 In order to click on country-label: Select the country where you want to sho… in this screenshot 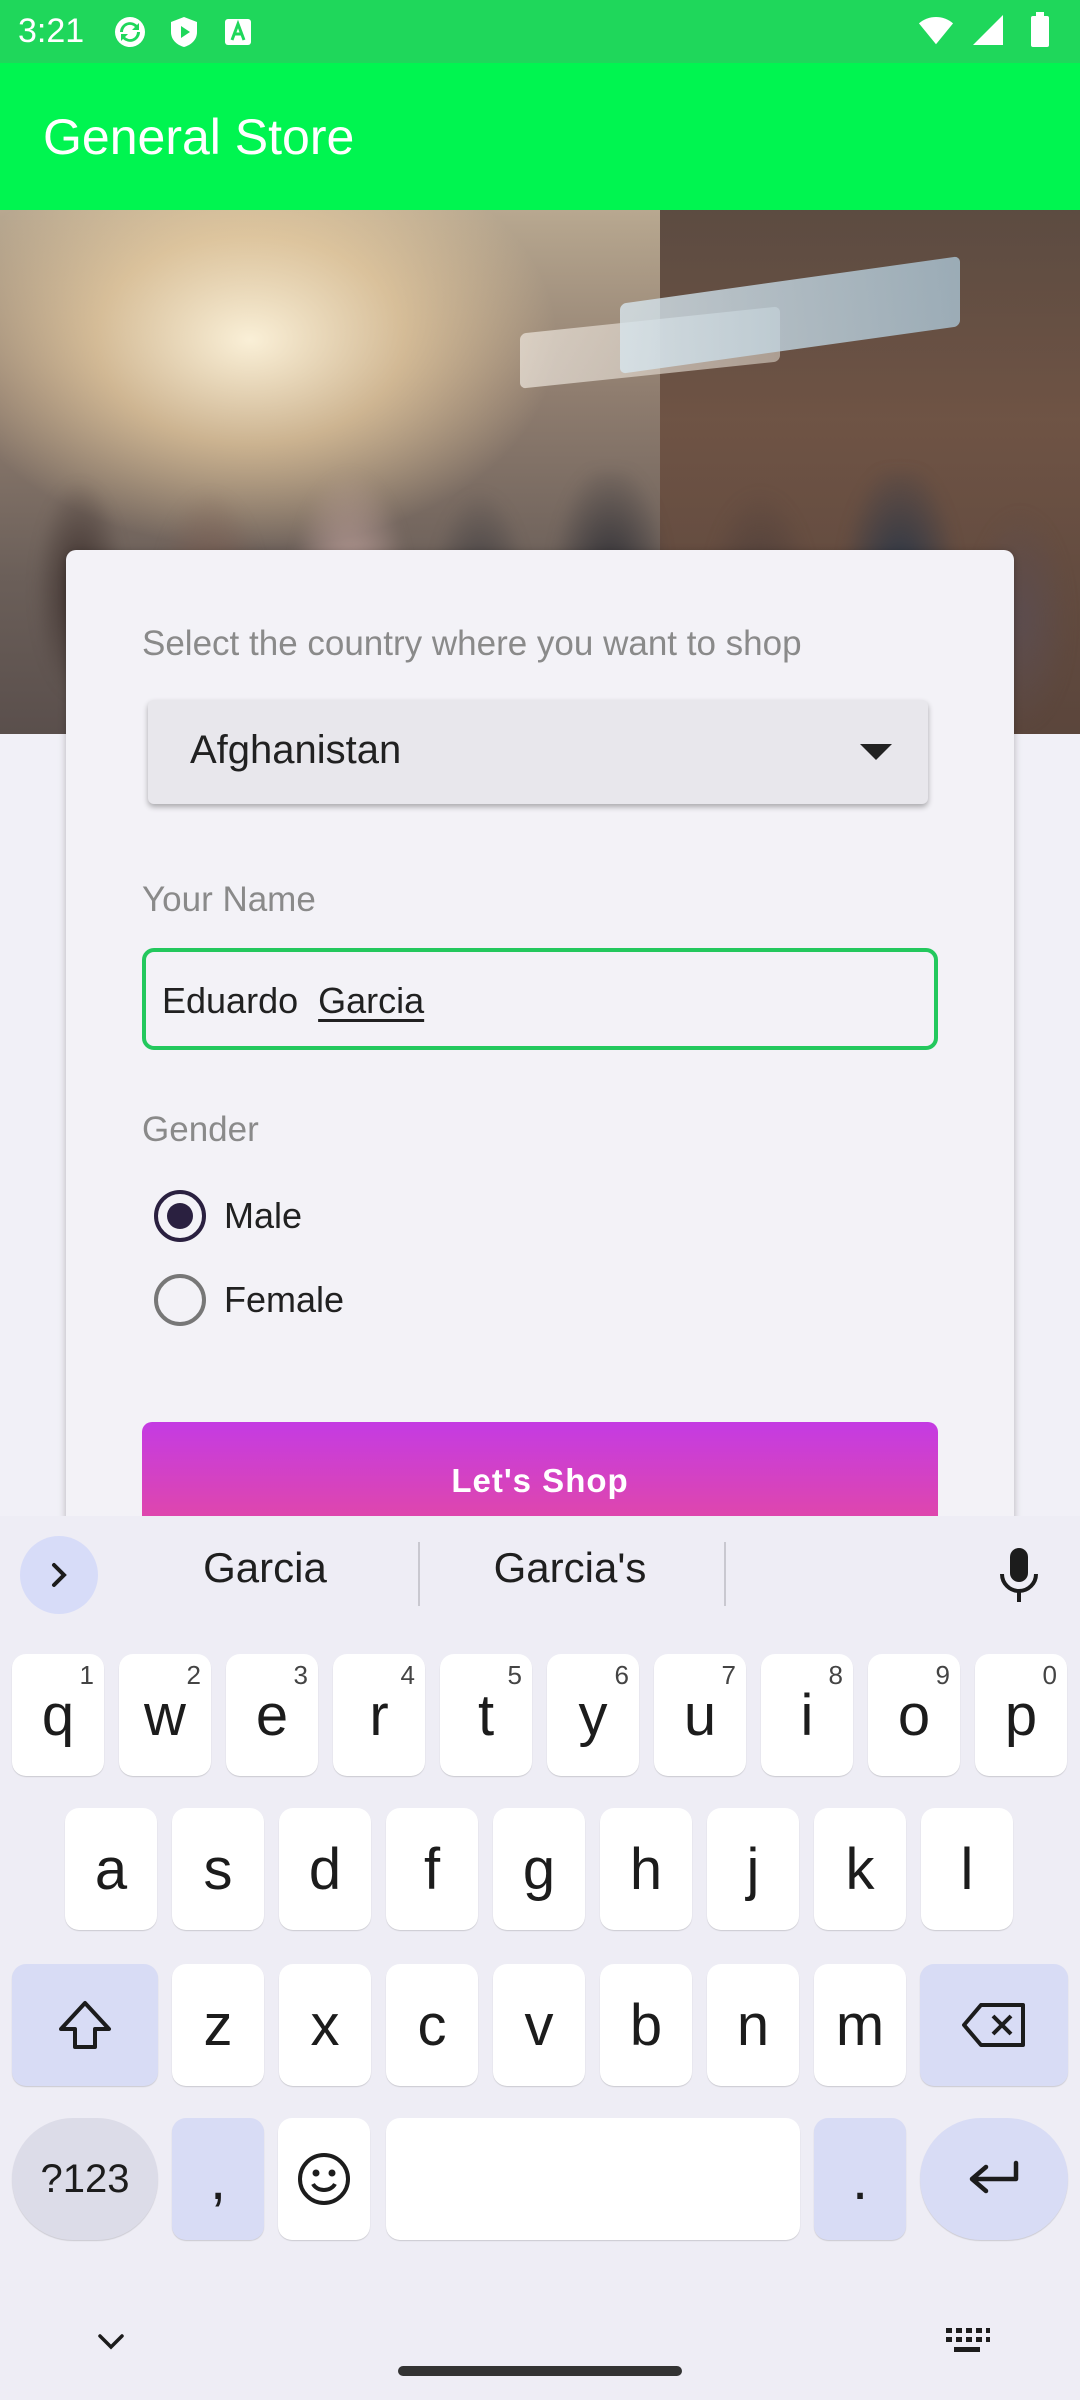, I will do `click(472, 643)`.